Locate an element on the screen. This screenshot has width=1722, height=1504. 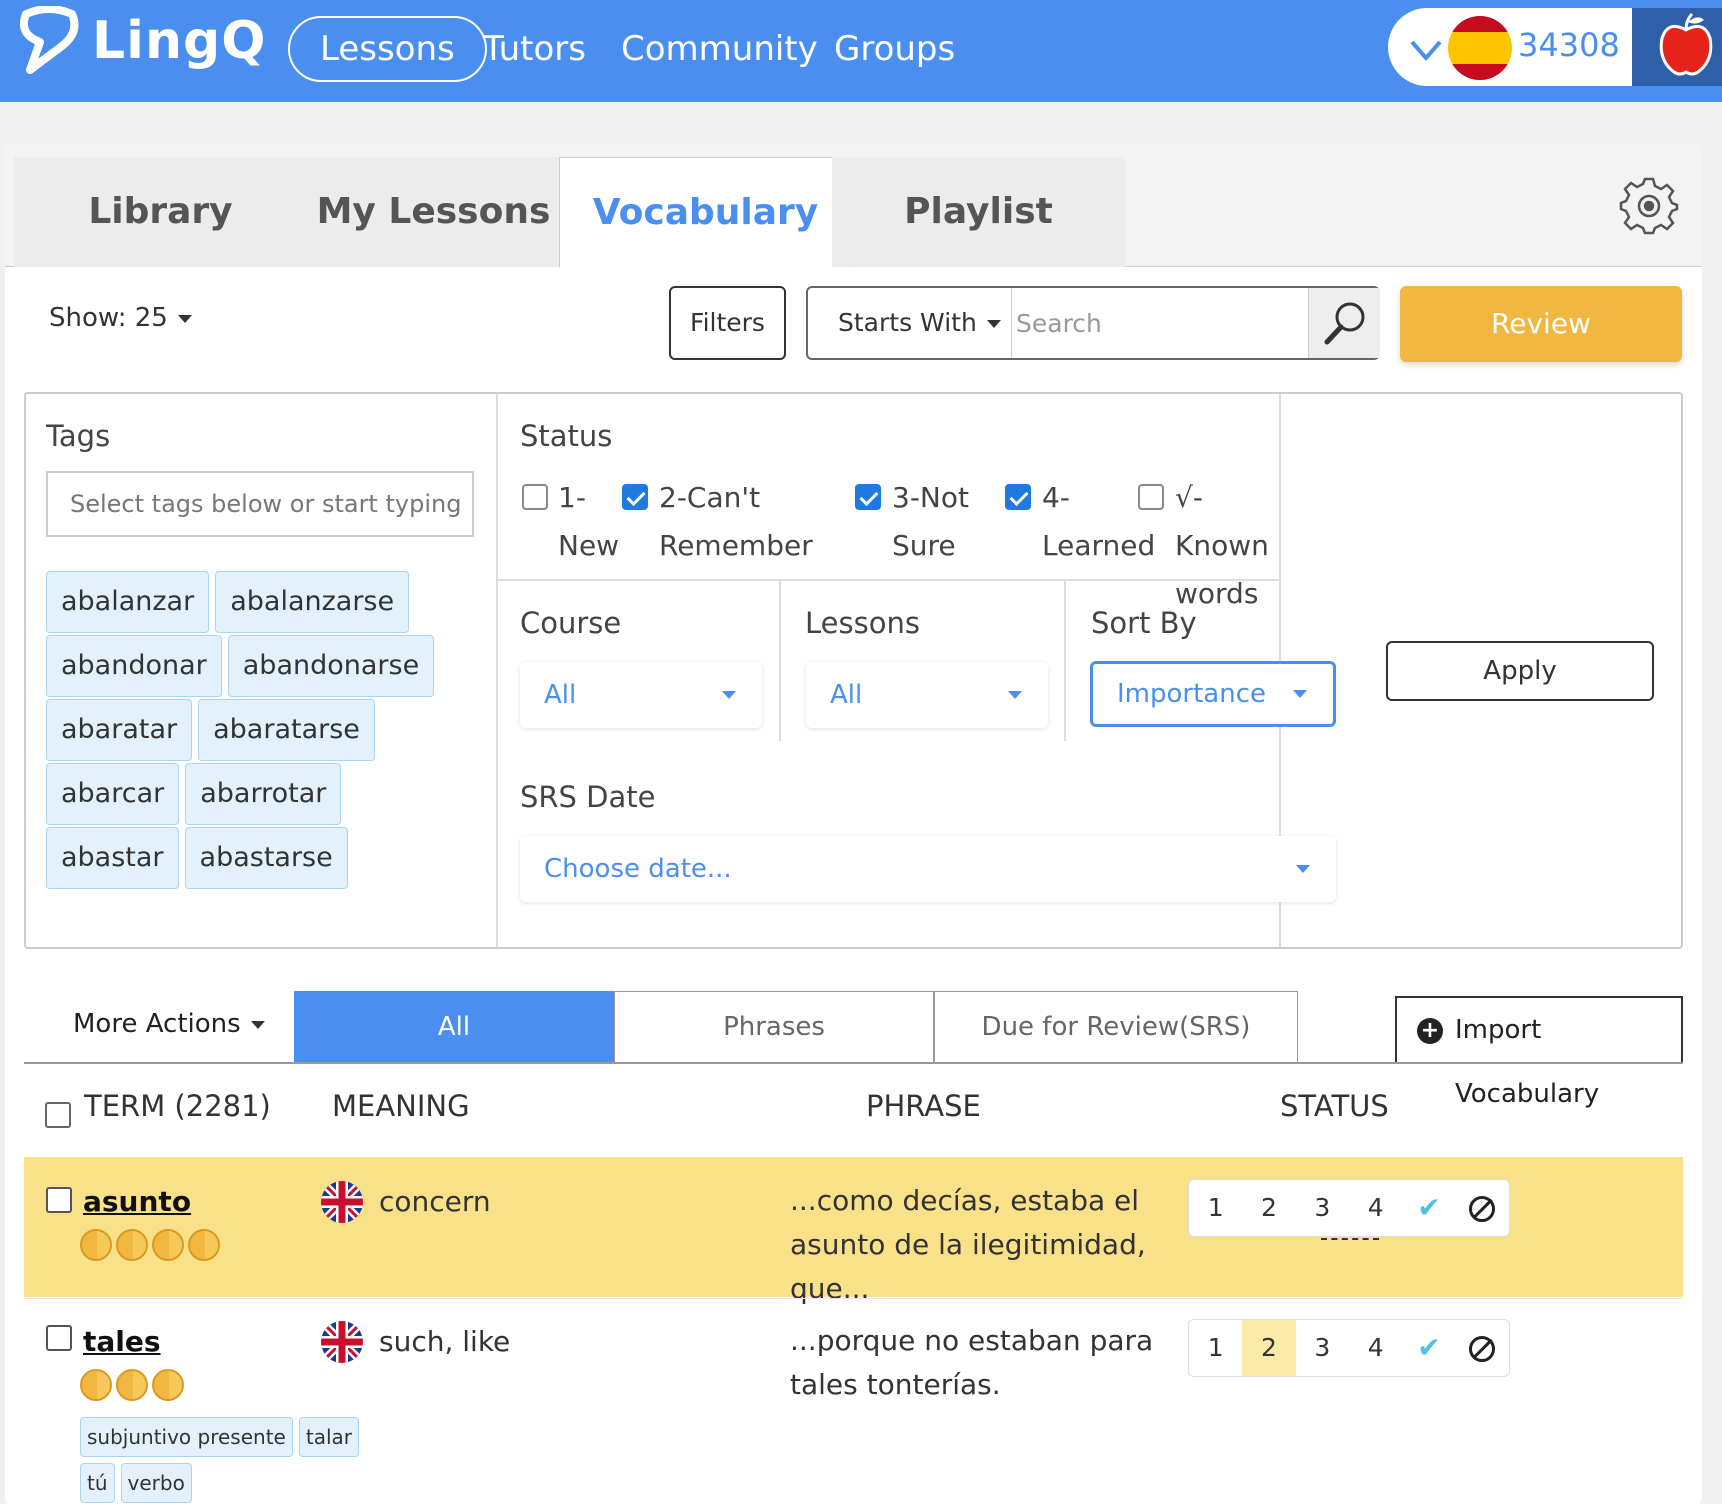
more-actions-dropdown: More Actions is located at coordinates (169, 1024).